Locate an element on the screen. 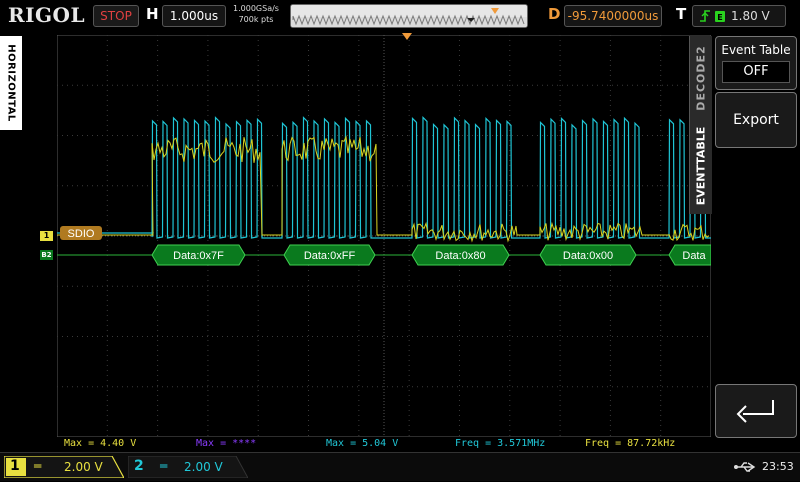 This screenshot has width=800, height=482. ch2-scale: 2.00 V is located at coordinates (203, 467).